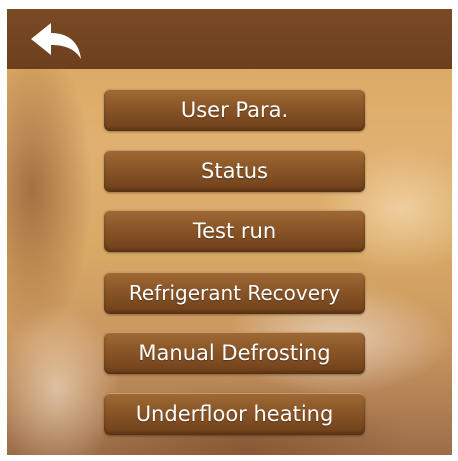 The height and width of the screenshot is (461, 458). What do you see at coordinates (234, 171) in the screenshot?
I see `status-button: Status` at bounding box center [234, 171].